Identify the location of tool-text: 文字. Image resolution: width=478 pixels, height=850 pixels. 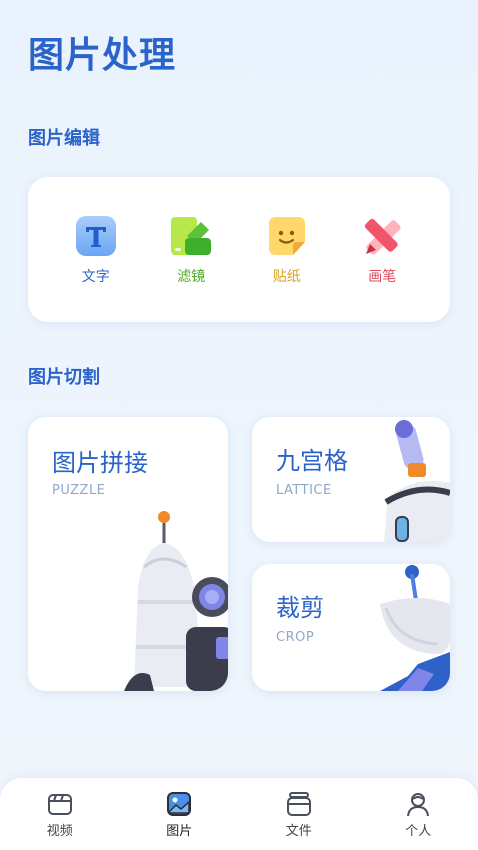
(96, 250).